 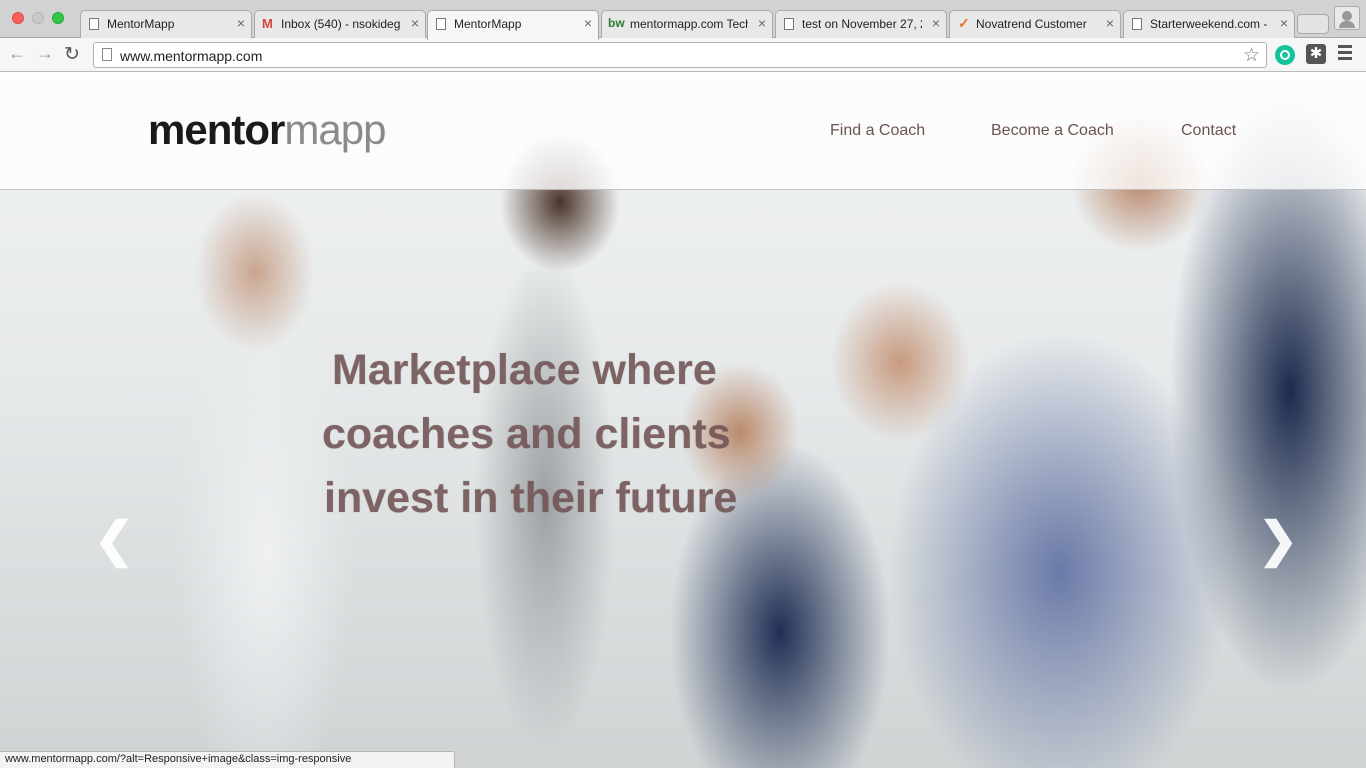 What do you see at coordinates (877, 131) in the screenshot?
I see `nav-find-a-coach: Find a Coach` at bounding box center [877, 131].